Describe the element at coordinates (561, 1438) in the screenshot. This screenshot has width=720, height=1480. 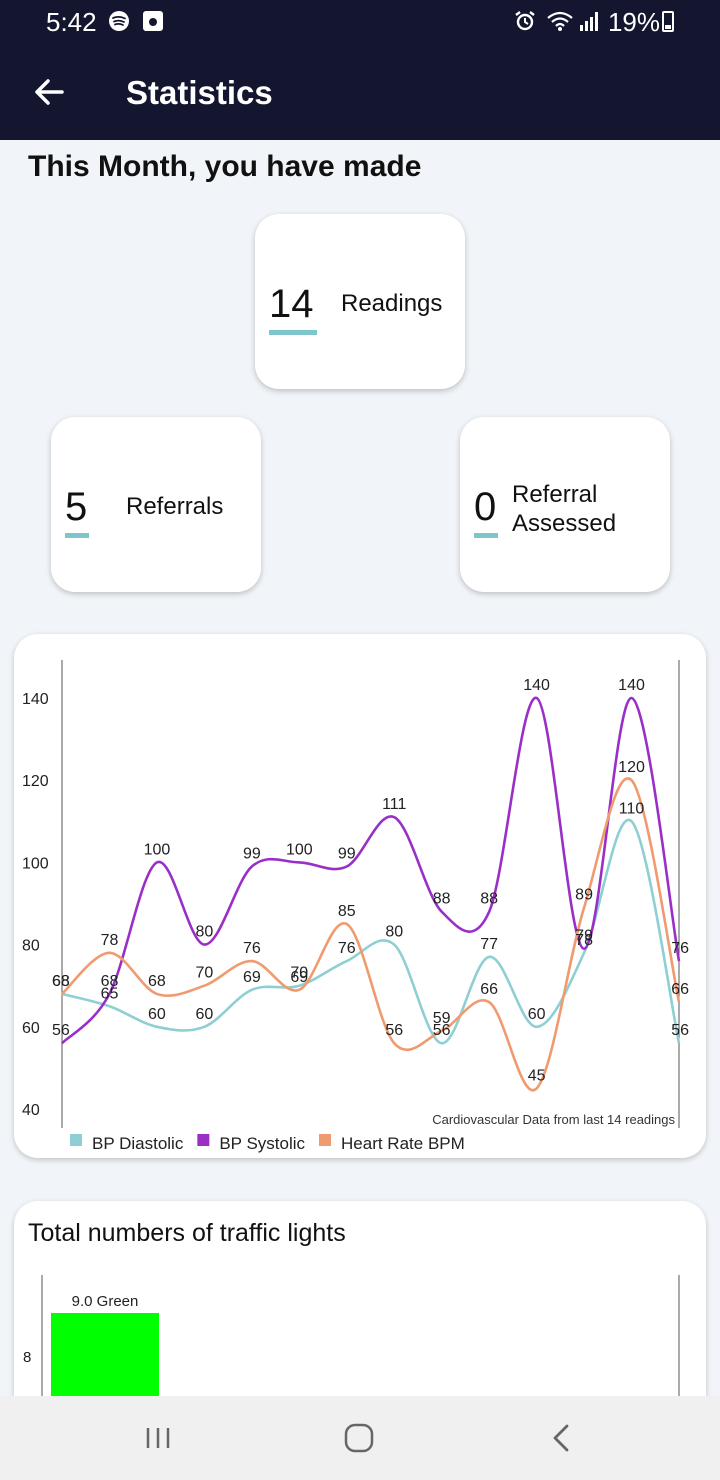
I see `nav-back-icon` at that location.